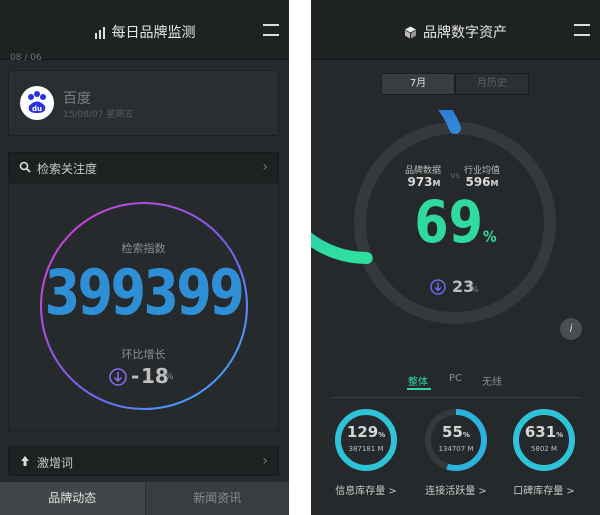 Image resolution: width=600 pixels, height=515 pixels. Describe the element at coordinates (457, 287) in the screenshot. I see `sub-pct-readout: 23 %` at that location.